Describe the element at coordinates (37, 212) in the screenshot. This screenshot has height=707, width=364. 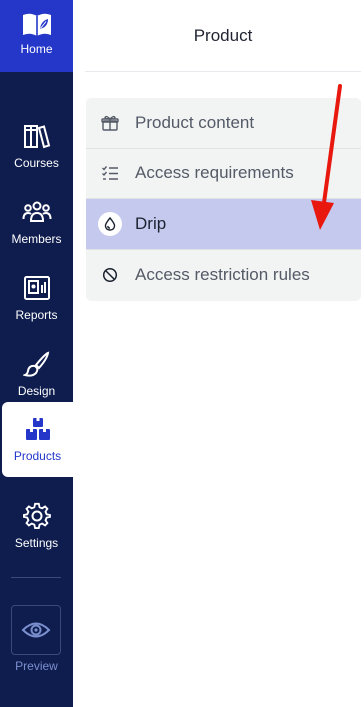
I see `members-icon` at that location.